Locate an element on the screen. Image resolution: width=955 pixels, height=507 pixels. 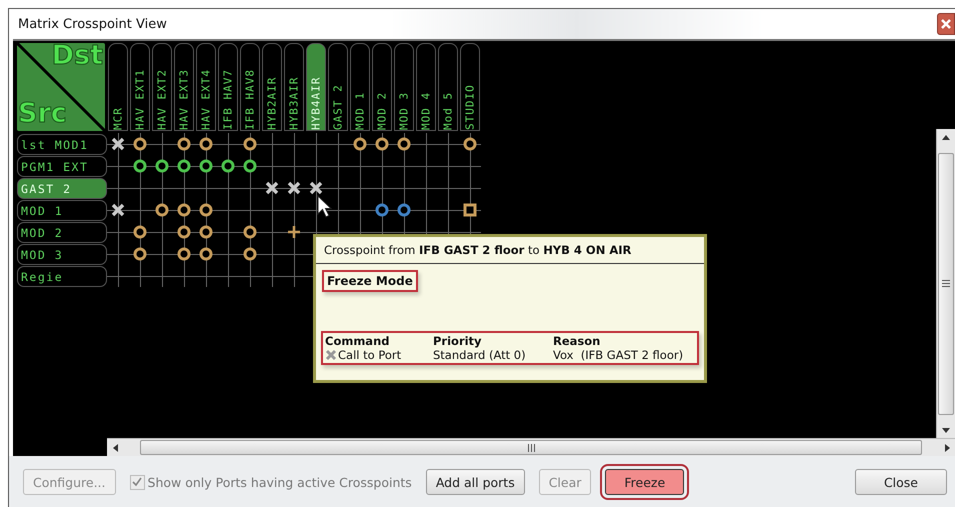
cross-icon is located at coordinates (331, 355).